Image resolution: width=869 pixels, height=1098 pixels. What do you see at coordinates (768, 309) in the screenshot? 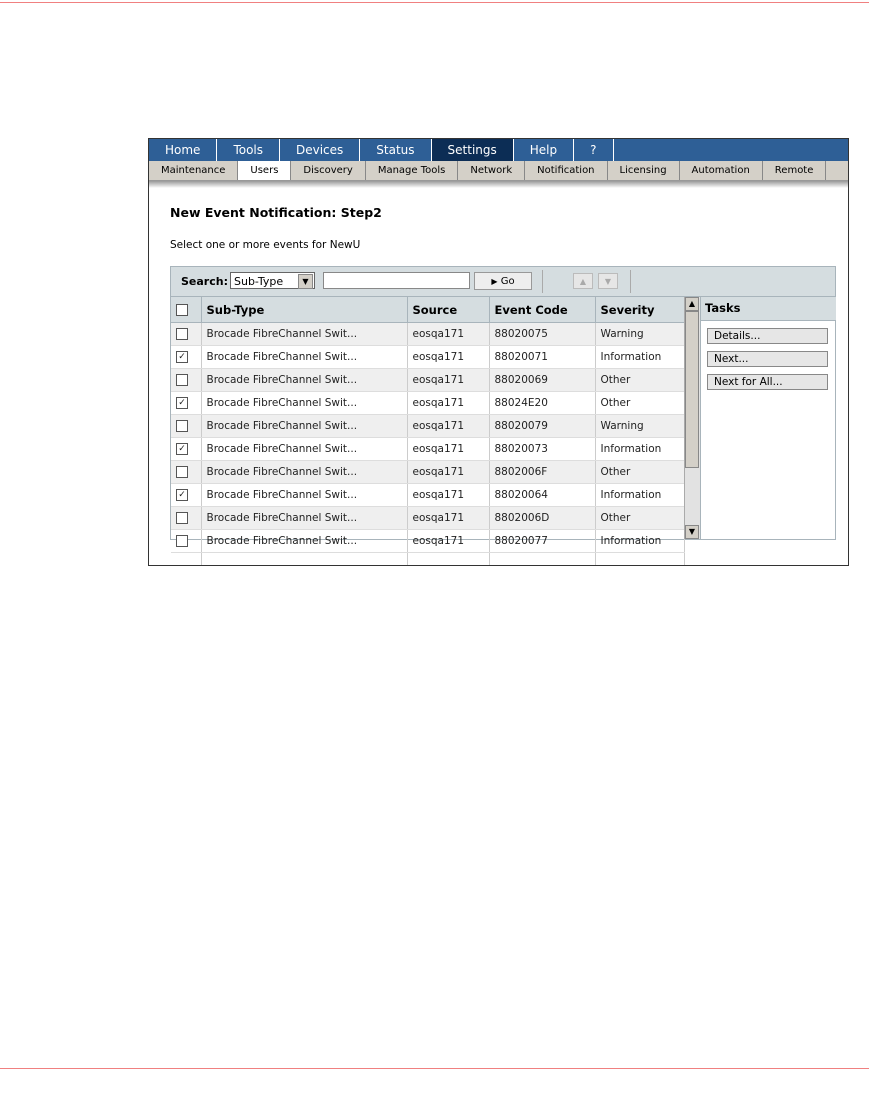
I see `tasks-title: Tasks` at bounding box center [768, 309].